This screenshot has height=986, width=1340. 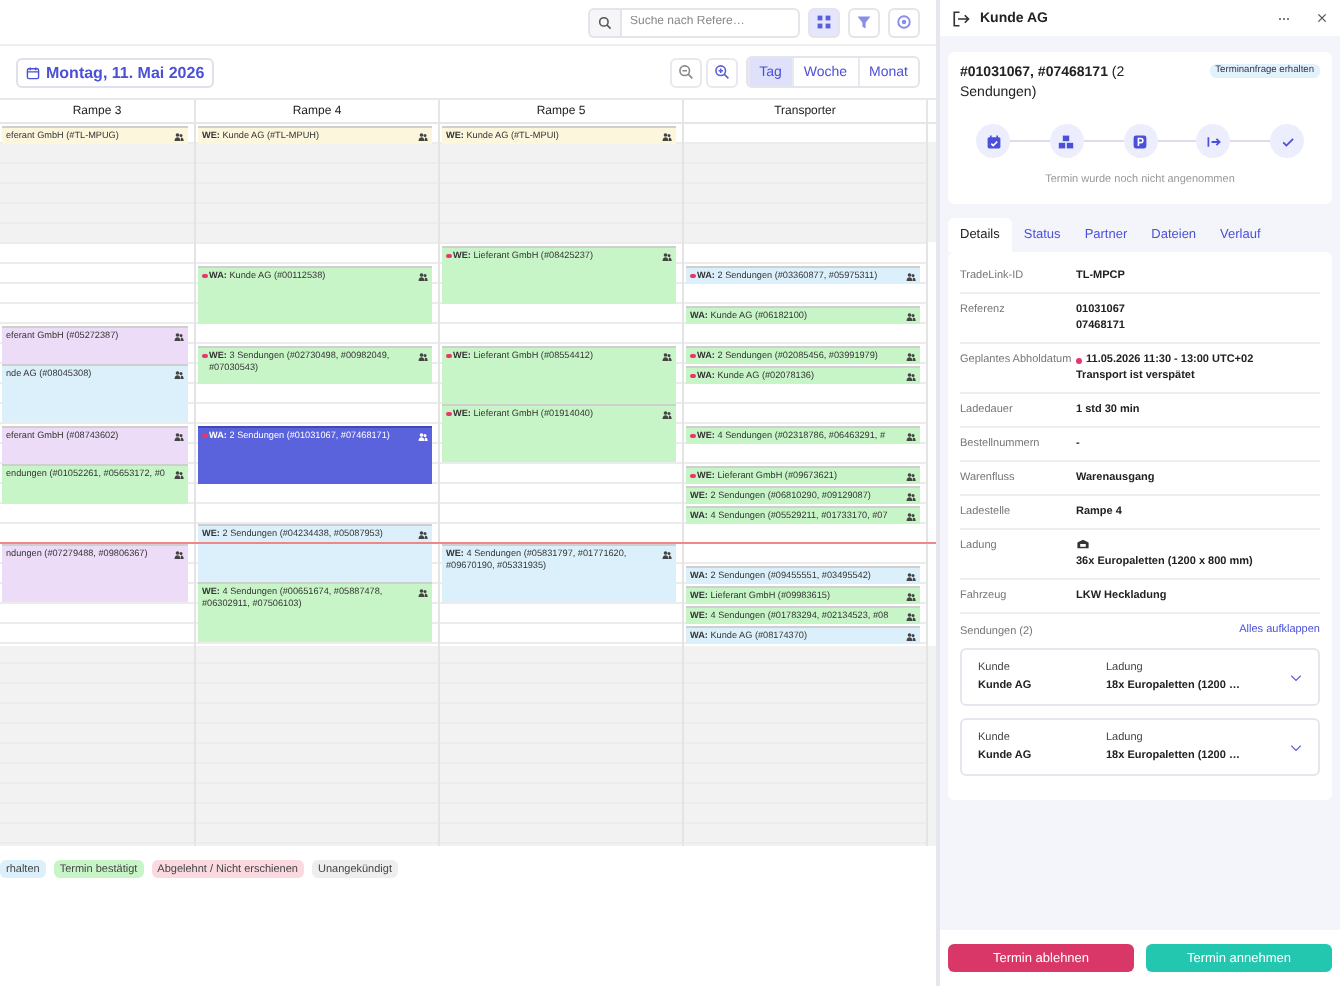 I want to click on grid-icon, so click(x=824, y=22).